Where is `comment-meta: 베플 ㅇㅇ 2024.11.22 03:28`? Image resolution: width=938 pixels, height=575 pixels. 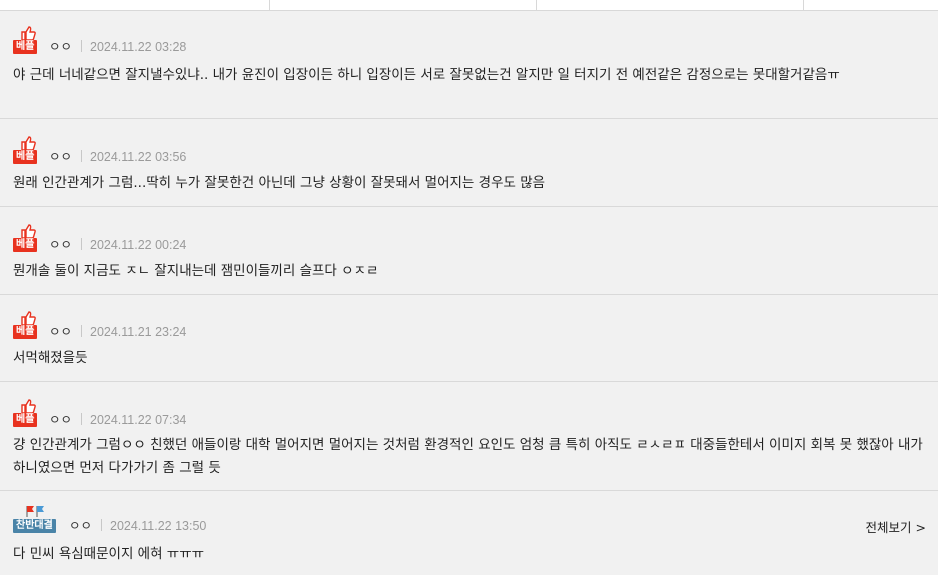 comment-meta: 베플 ㅇㅇ 2024.11.22 03:28 is located at coordinates (163, 40).